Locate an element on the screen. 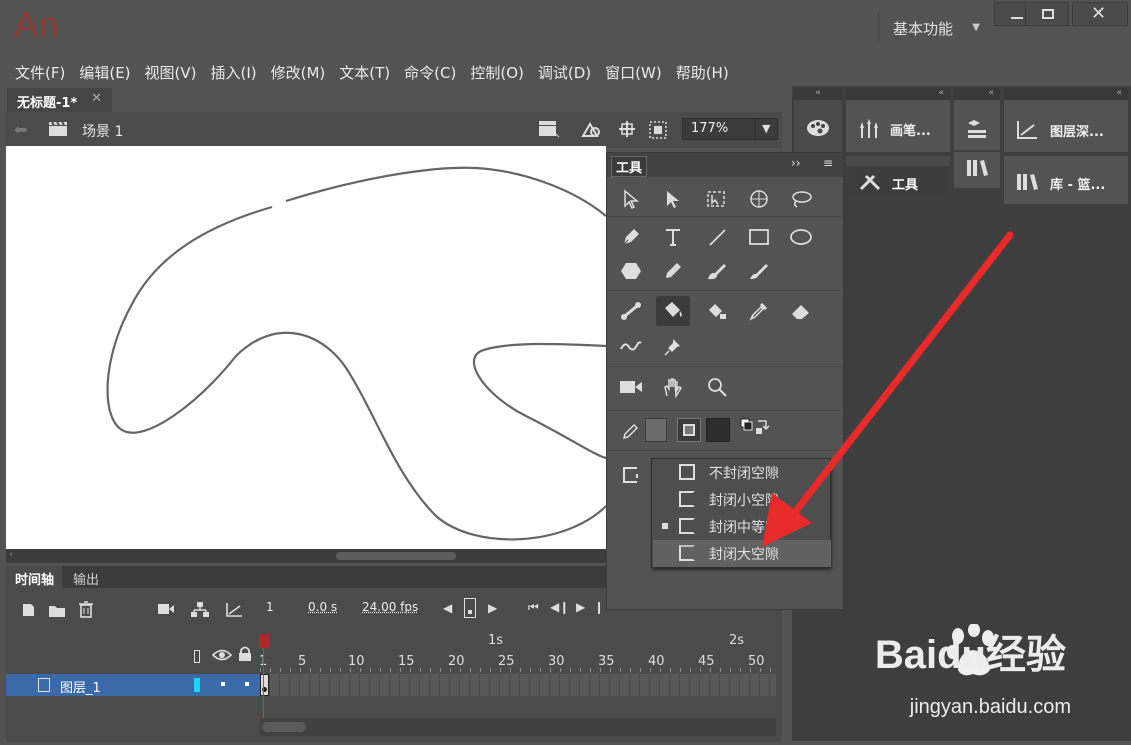 Image resolution: width=1131 pixels, height=745 pixels. menu-commands: 命令(C) is located at coordinates (430, 71).